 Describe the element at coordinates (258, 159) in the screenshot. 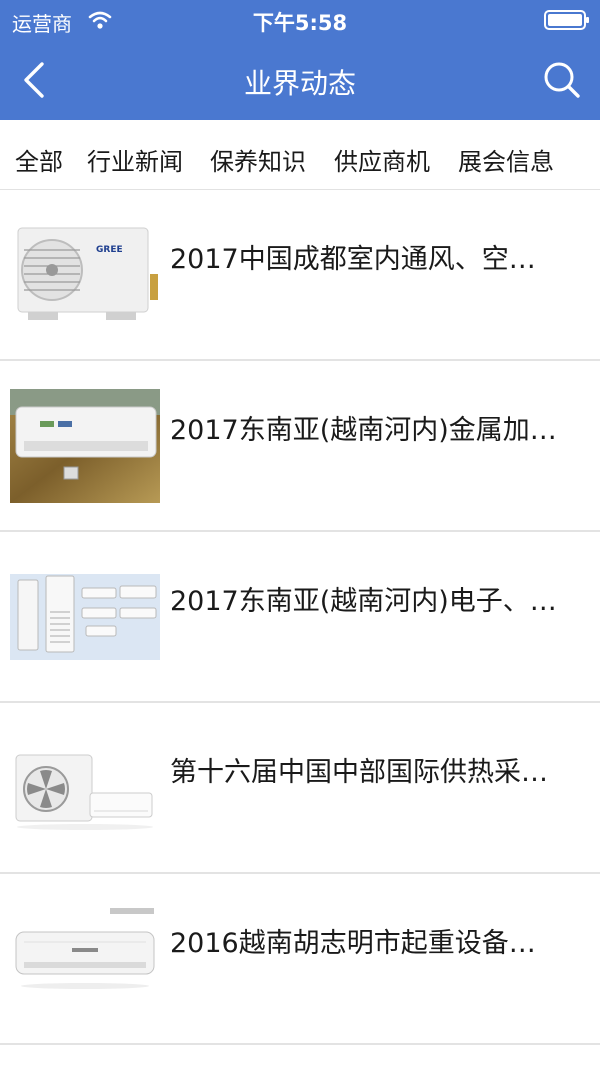

I see `tab-maintenance-knowledge: 保养知识` at that location.